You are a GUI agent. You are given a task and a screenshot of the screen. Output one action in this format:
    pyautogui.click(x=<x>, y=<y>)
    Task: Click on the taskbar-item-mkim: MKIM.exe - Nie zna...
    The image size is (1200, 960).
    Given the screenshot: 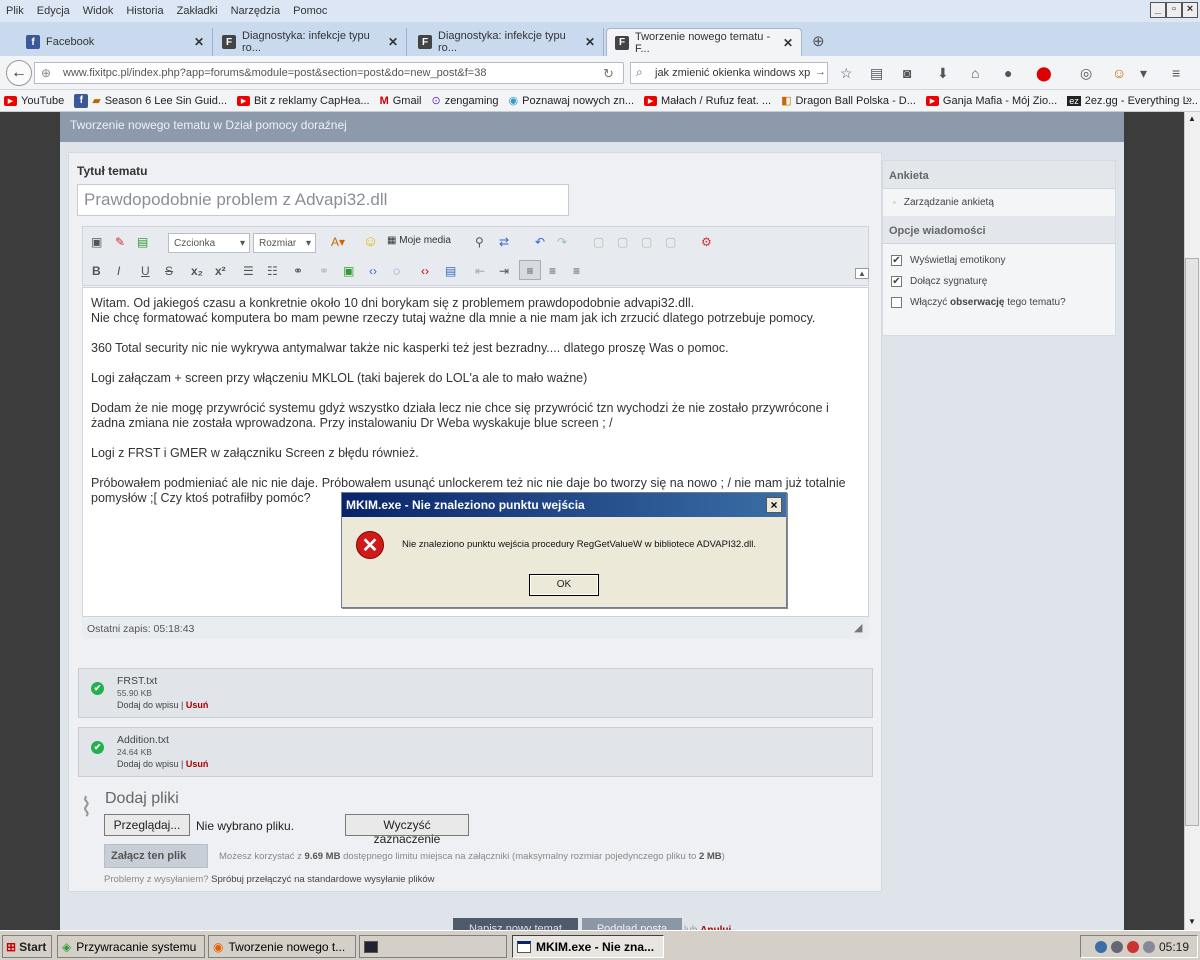 What is the action you would take?
    pyautogui.click(x=588, y=946)
    